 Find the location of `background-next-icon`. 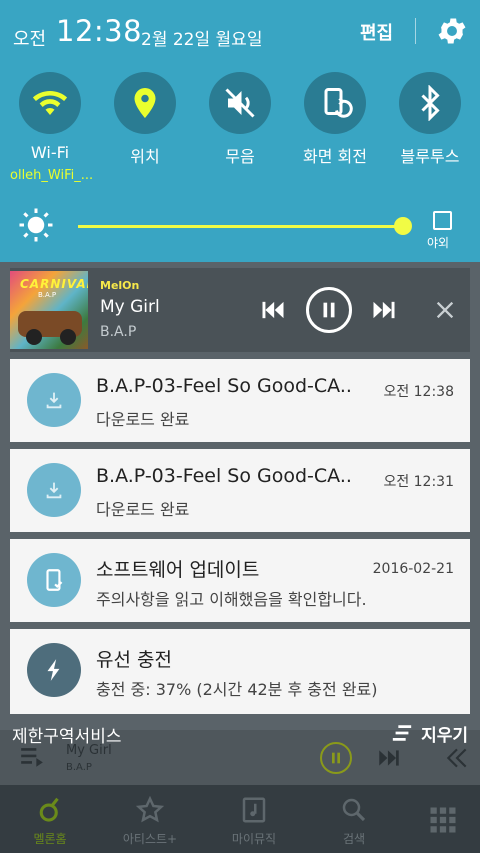

background-next-icon is located at coordinates (390, 758).